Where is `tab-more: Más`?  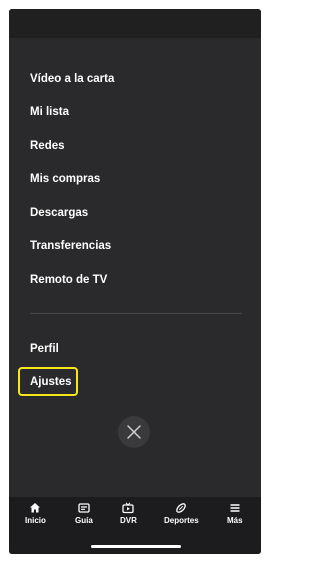
tab-more: Más is located at coordinates (235, 516).